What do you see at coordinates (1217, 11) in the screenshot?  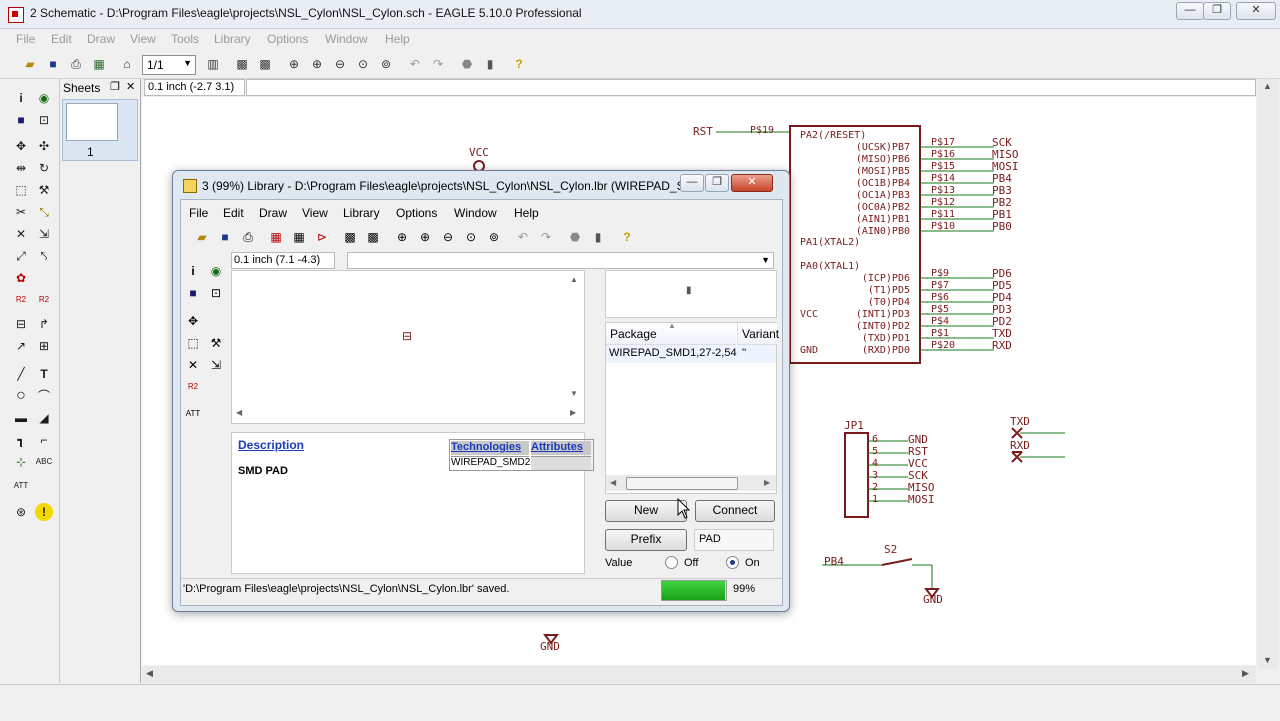 I see `maximize-button: ❐` at bounding box center [1217, 11].